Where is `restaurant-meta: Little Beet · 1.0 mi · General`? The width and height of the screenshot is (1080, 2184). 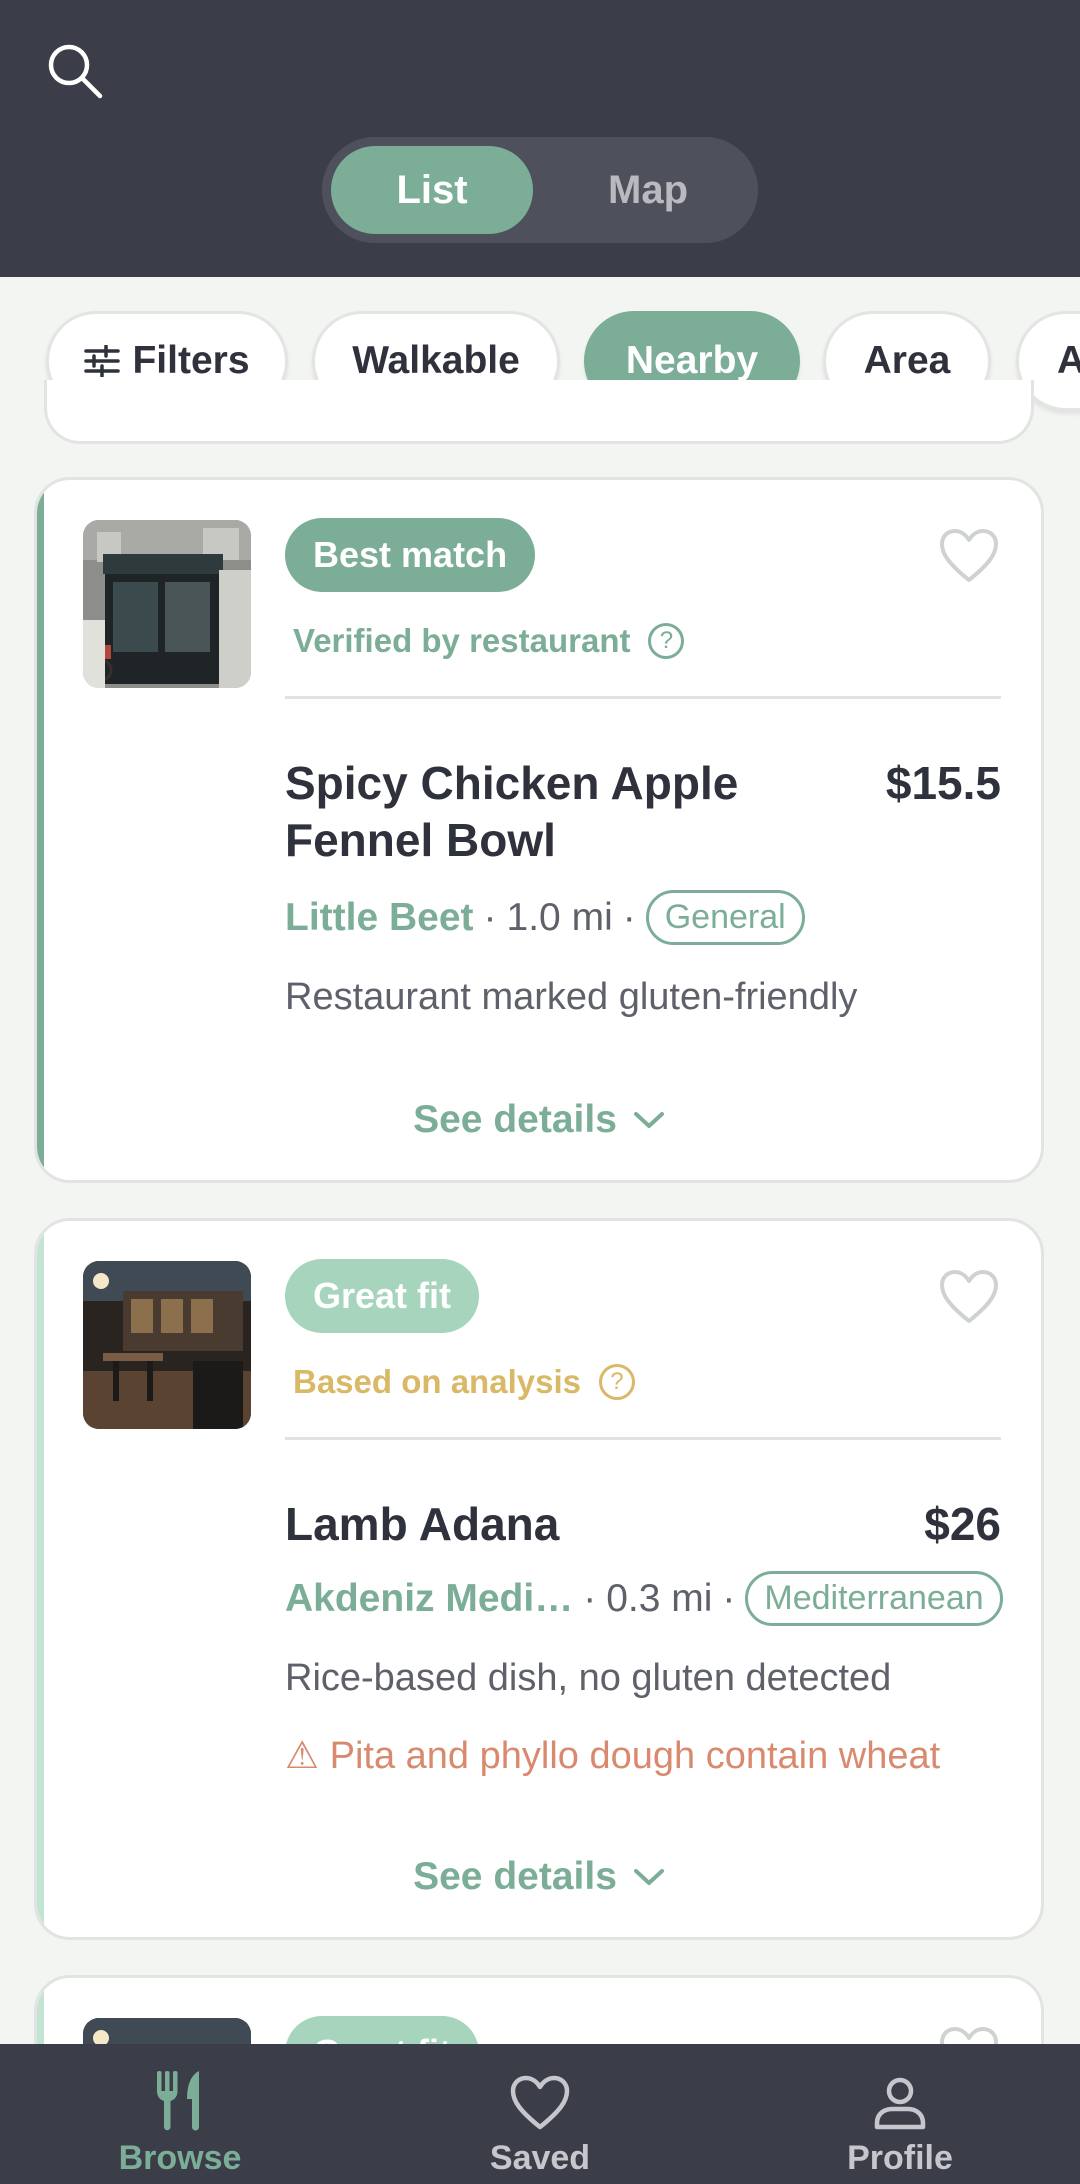 restaurant-meta: Little Beet · 1.0 mi · General is located at coordinates (545, 917).